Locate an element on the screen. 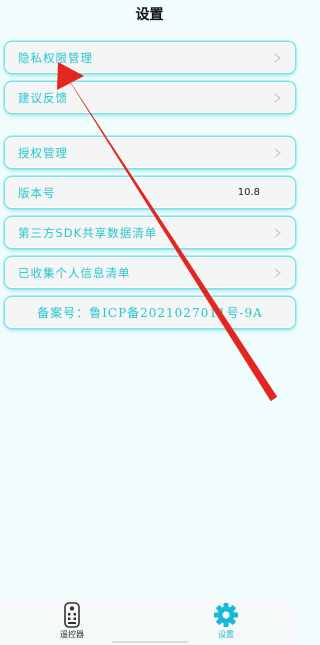 The width and height of the screenshot is (320, 645). tab-remote: 遥控器 is located at coordinates (72, 621).